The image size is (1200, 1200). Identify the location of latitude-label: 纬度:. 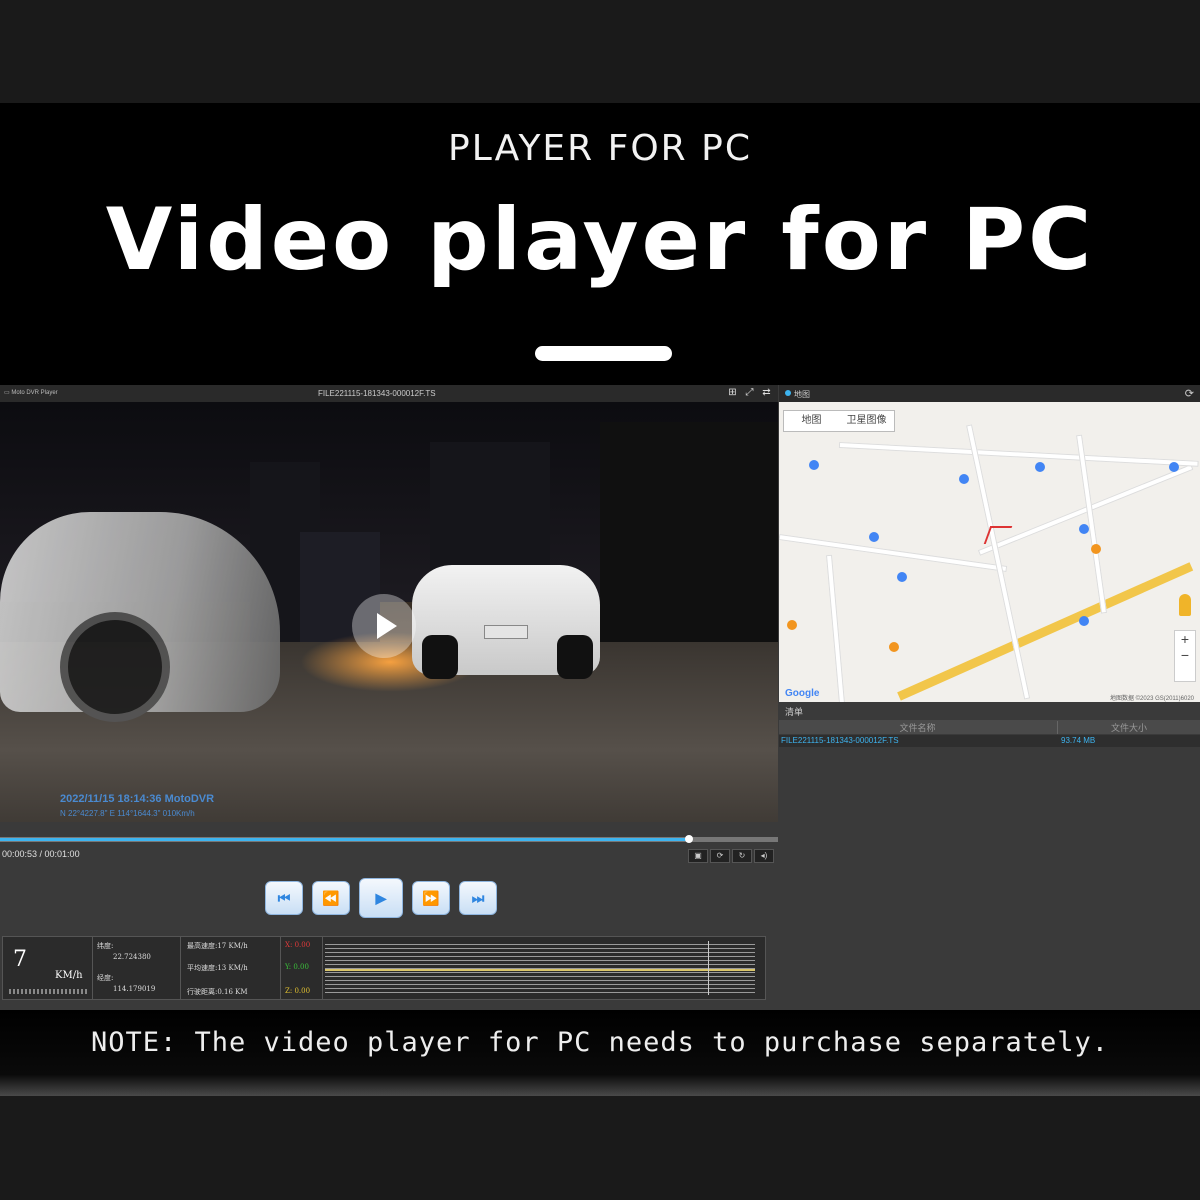
(105, 946).